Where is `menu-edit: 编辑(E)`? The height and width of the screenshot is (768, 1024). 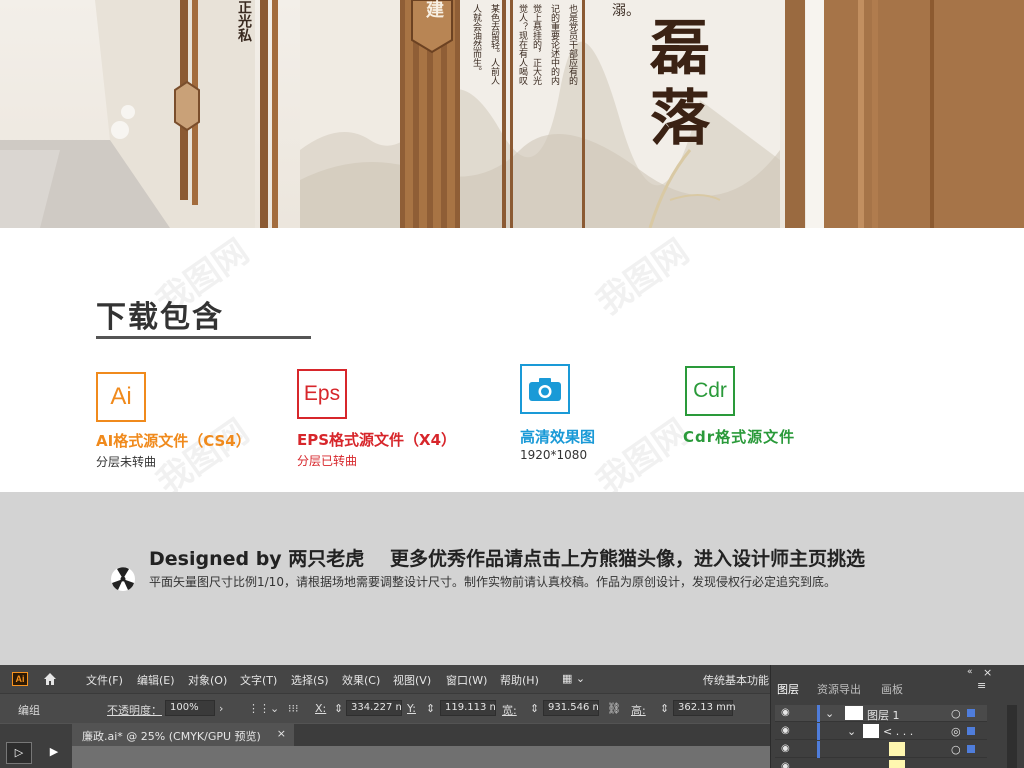
menu-edit: 编辑(E) is located at coordinates (156, 680).